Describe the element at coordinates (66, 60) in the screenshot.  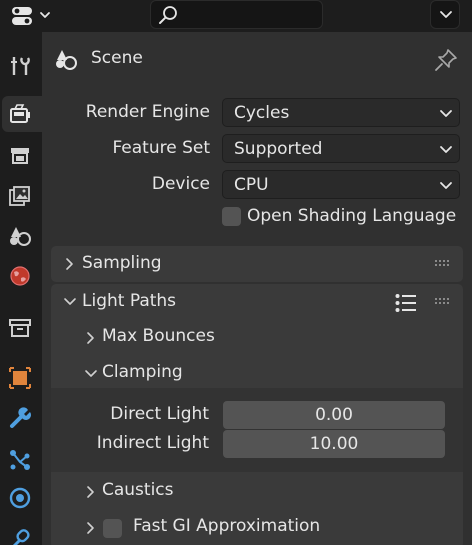
I see `scene-icon` at that location.